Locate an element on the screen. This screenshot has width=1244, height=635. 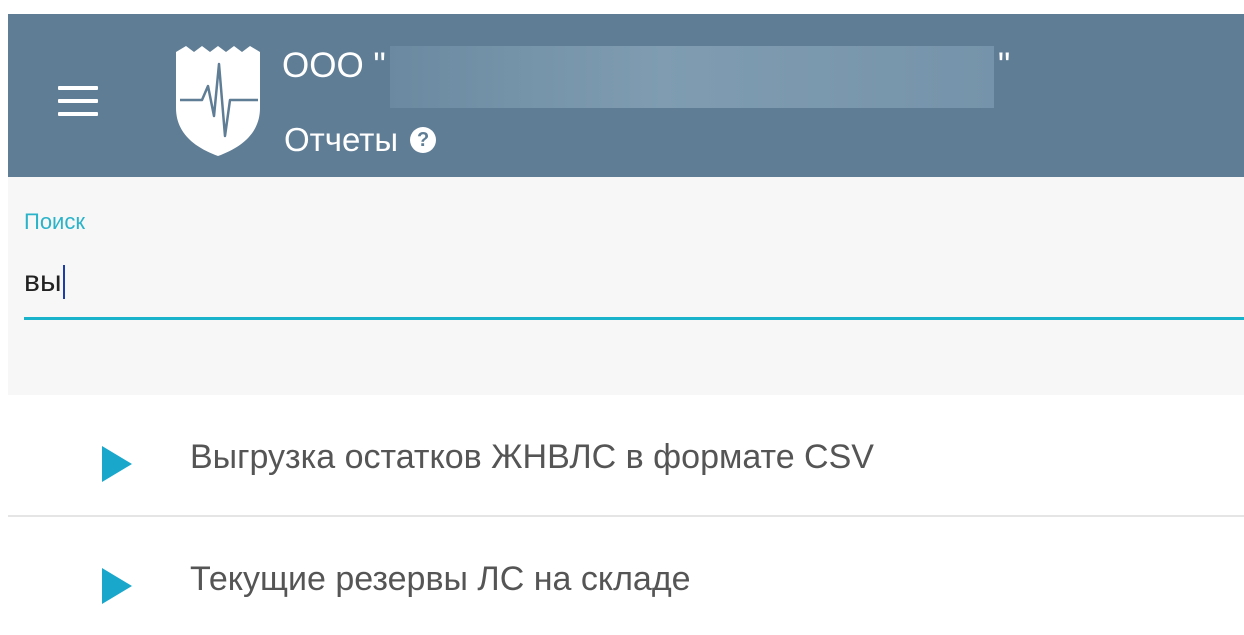
text-caret is located at coordinates (63, 282).